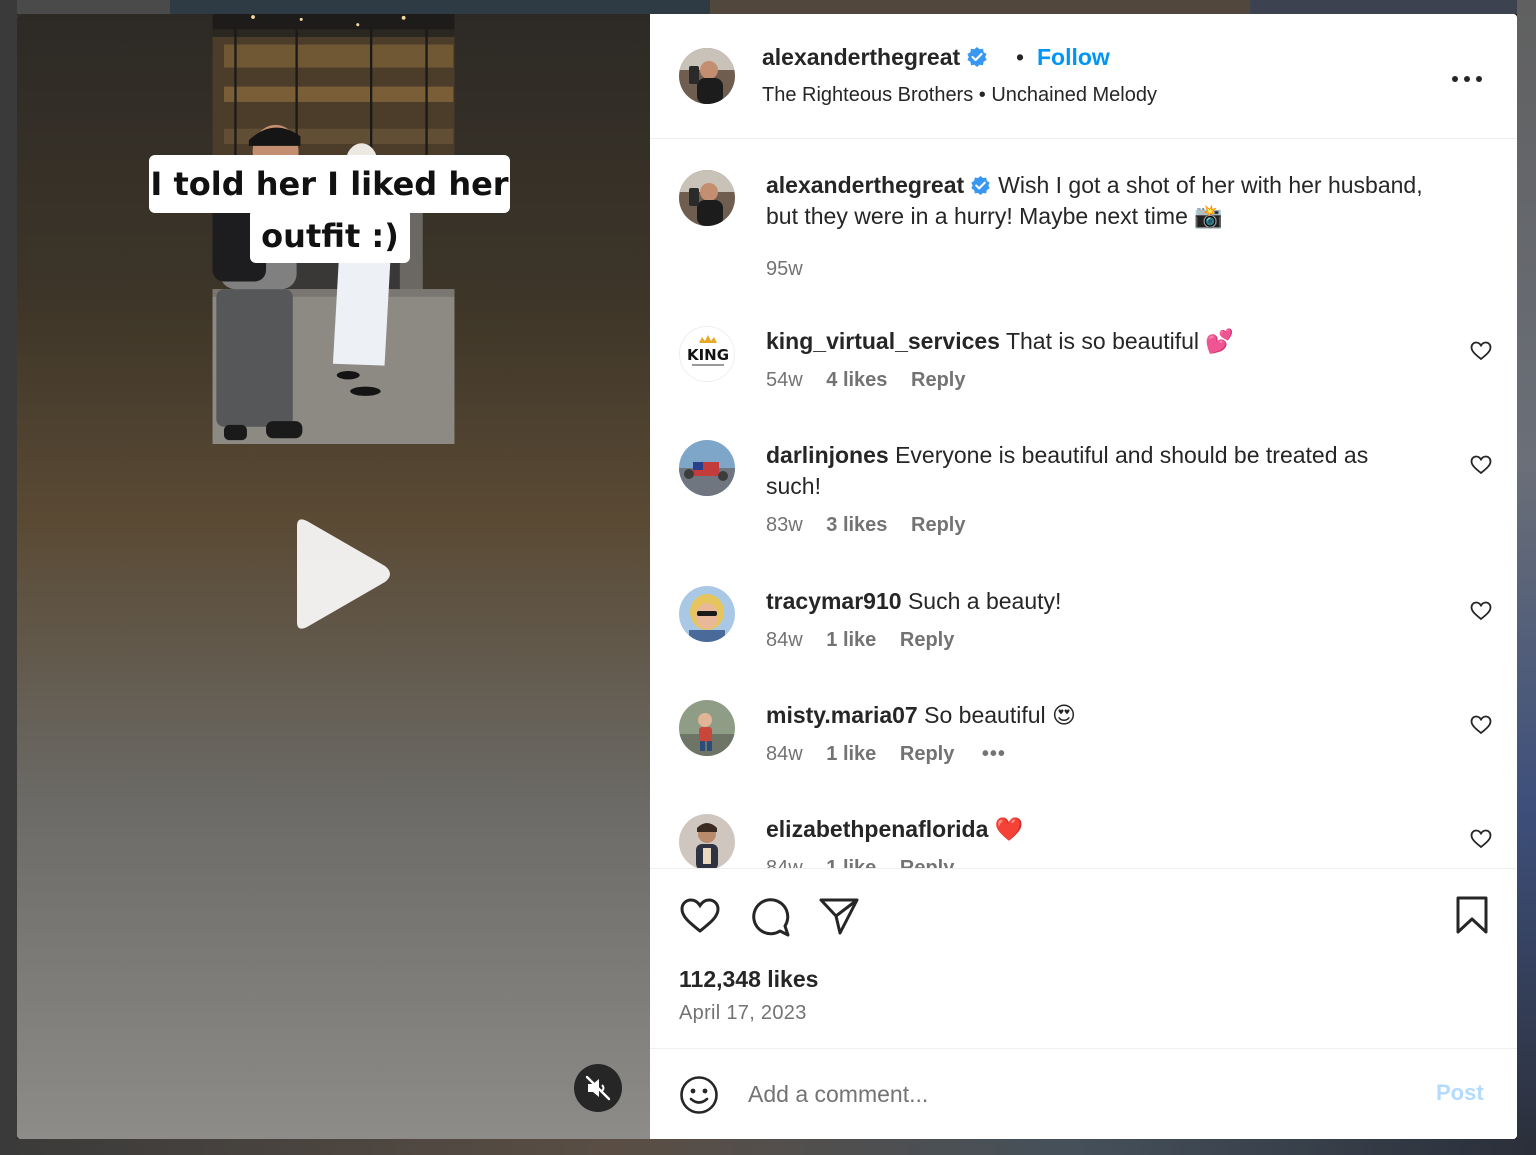  What do you see at coordinates (984, 601) in the screenshot?
I see `comment-text: Such a beauty!` at bounding box center [984, 601].